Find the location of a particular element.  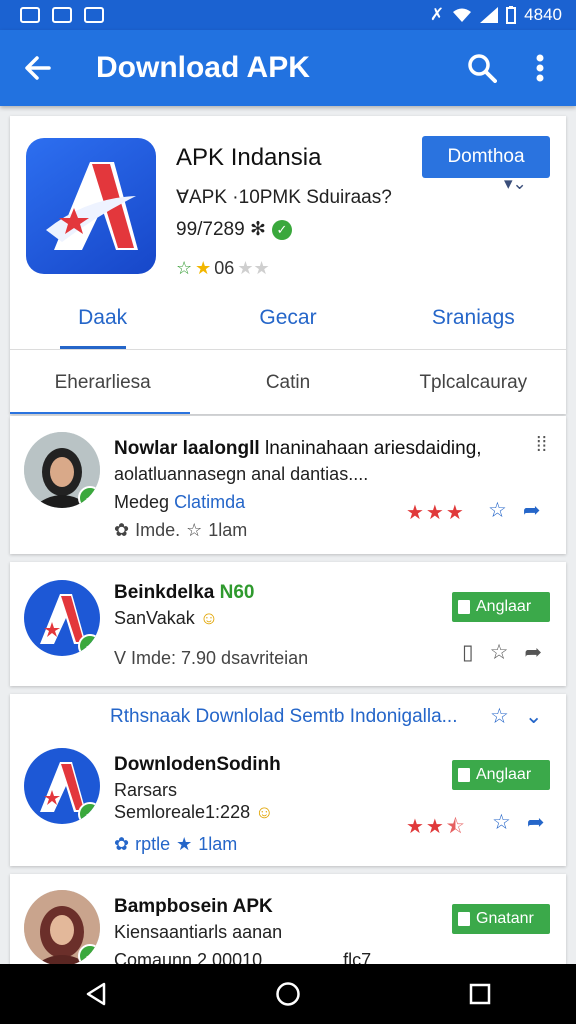

item-actions: ▯ ☆ ➦ is located at coordinates (502, 652).